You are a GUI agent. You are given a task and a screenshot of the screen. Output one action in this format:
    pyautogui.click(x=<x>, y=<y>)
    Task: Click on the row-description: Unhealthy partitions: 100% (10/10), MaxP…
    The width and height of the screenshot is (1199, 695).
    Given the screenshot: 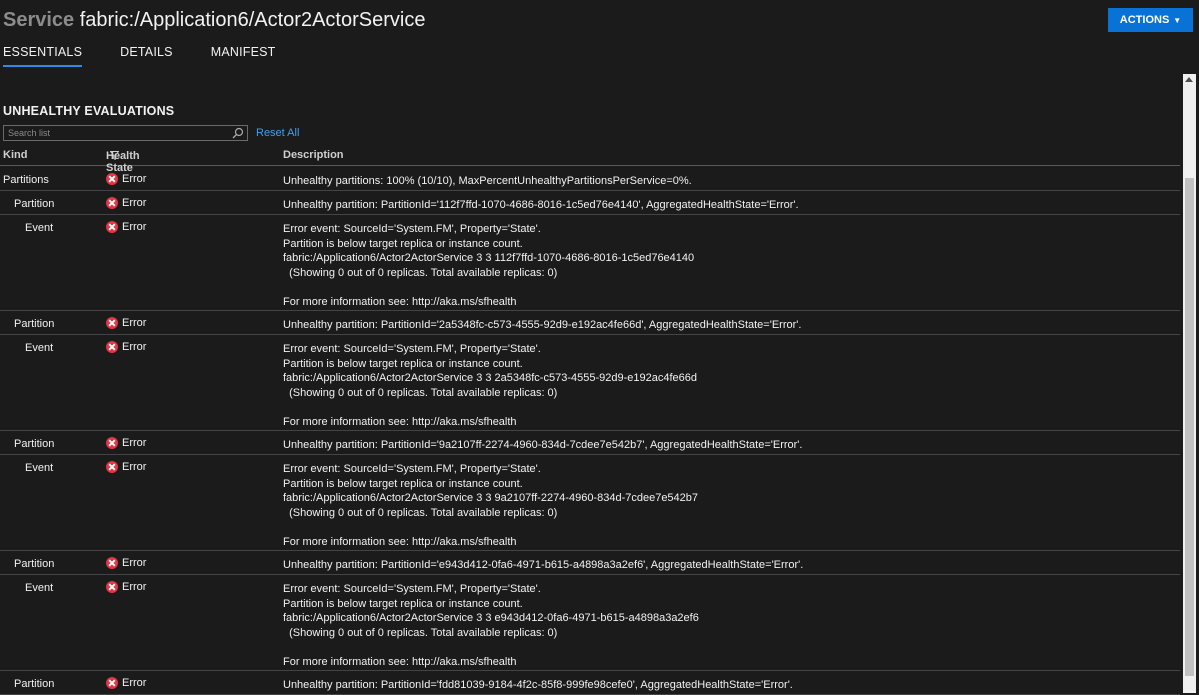 What is the action you would take?
    pyautogui.click(x=723, y=181)
    